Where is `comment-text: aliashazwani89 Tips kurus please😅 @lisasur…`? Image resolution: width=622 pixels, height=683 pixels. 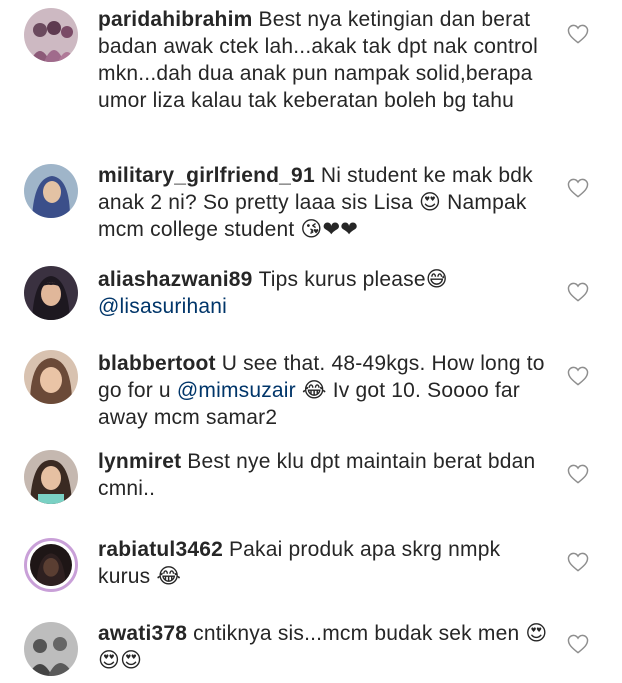
comment-text: aliashazwani89 Tips kurus please😅 @lisasur… is located at coordinates (323, 293).